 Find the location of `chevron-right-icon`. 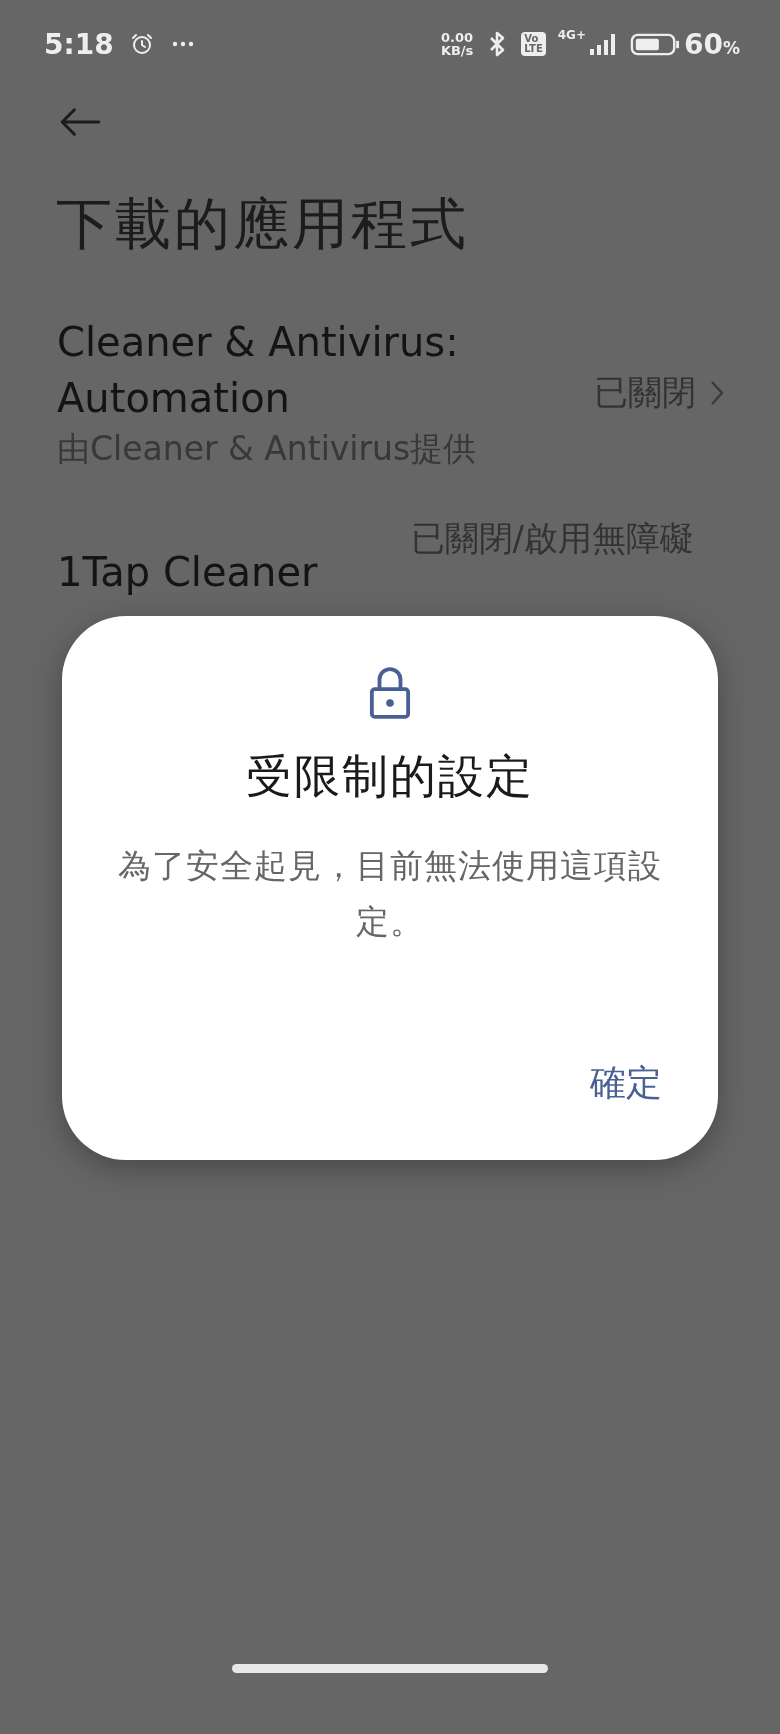

chevron-right-icon is located at coordinates (717, 393).